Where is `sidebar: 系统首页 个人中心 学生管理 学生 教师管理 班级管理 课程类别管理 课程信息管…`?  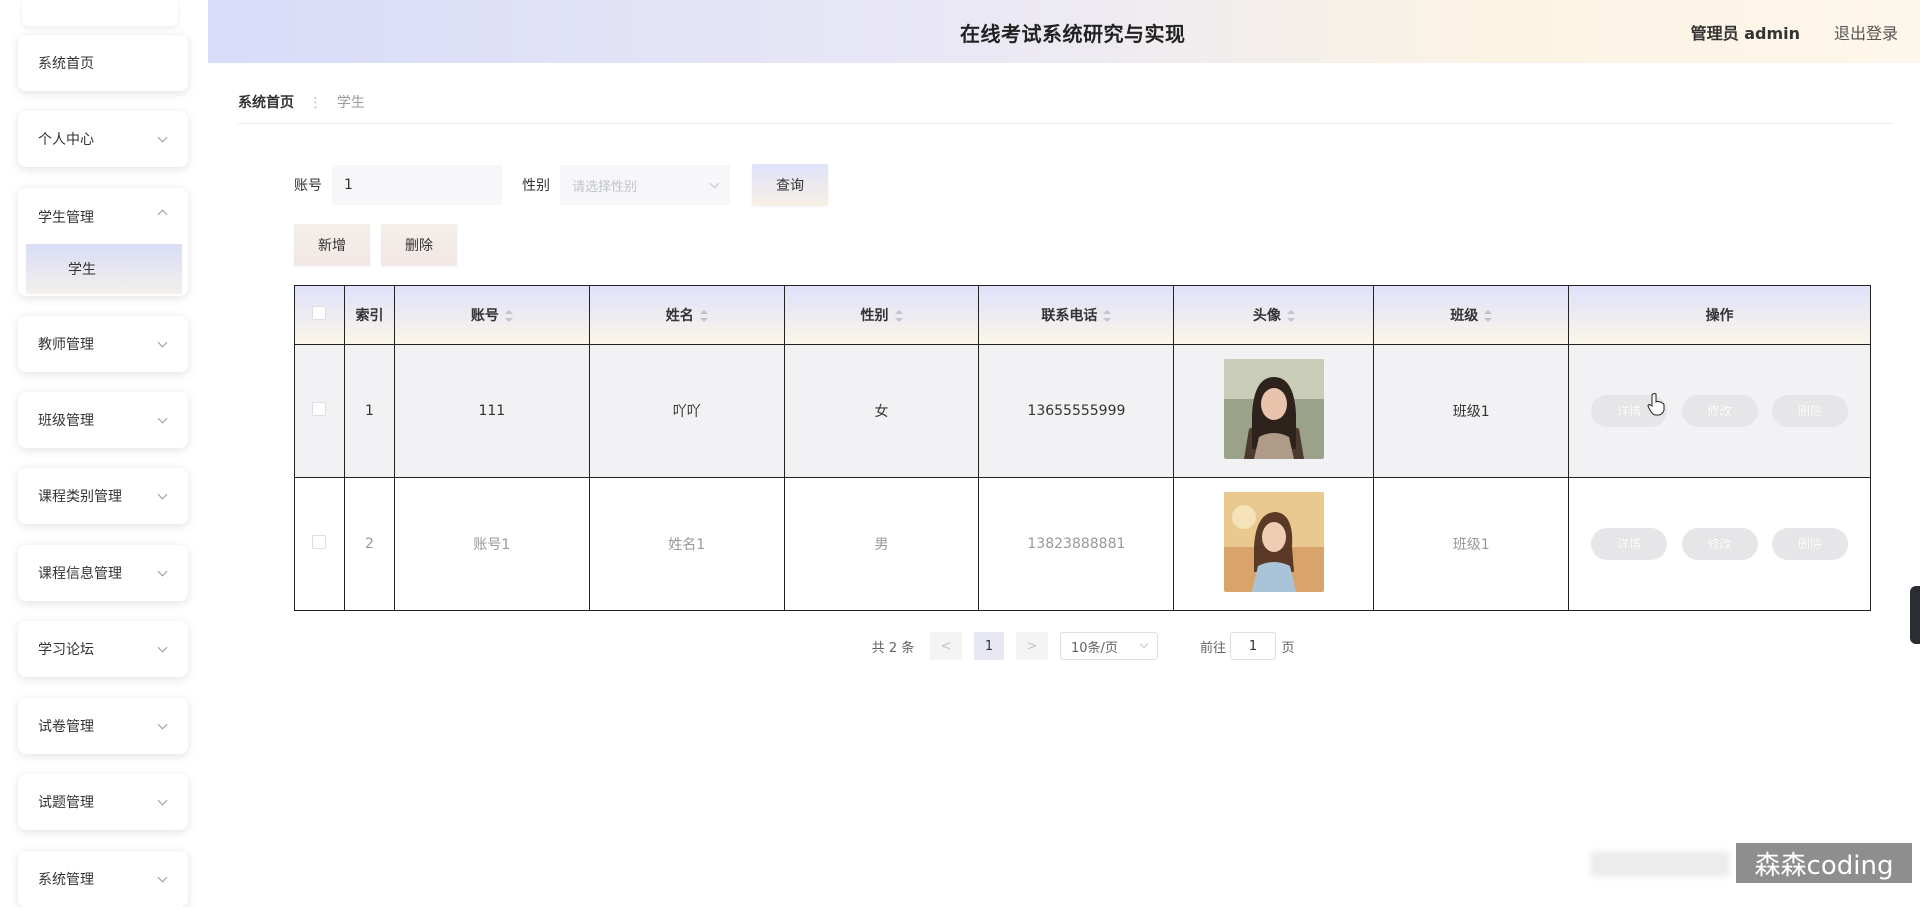
sidebar: 系统首页 个人中心 学生管理 学生 教师管理 班级管理 课程类别管理 课程信息管… is located at coordinates (103, 445).